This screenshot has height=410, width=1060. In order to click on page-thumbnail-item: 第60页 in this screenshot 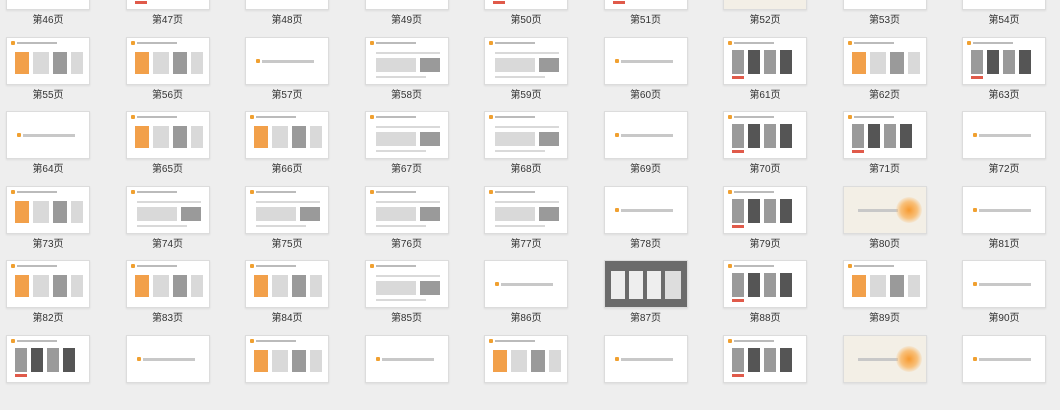, I will do `click(645, 74)`.